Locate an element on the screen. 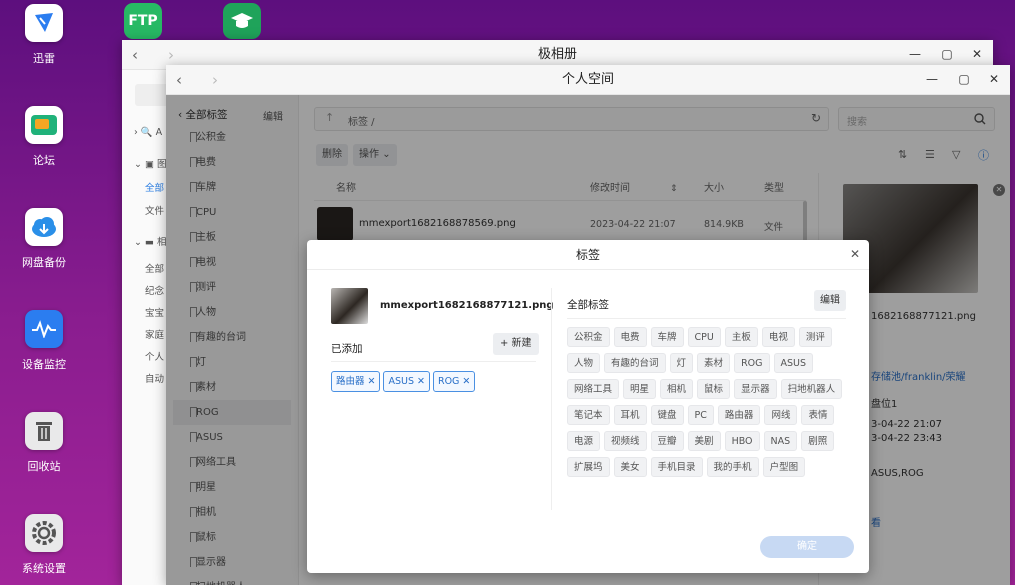 The image size is (1015, 585). tag-chip: 素材 is located at coordinates (714, 363).